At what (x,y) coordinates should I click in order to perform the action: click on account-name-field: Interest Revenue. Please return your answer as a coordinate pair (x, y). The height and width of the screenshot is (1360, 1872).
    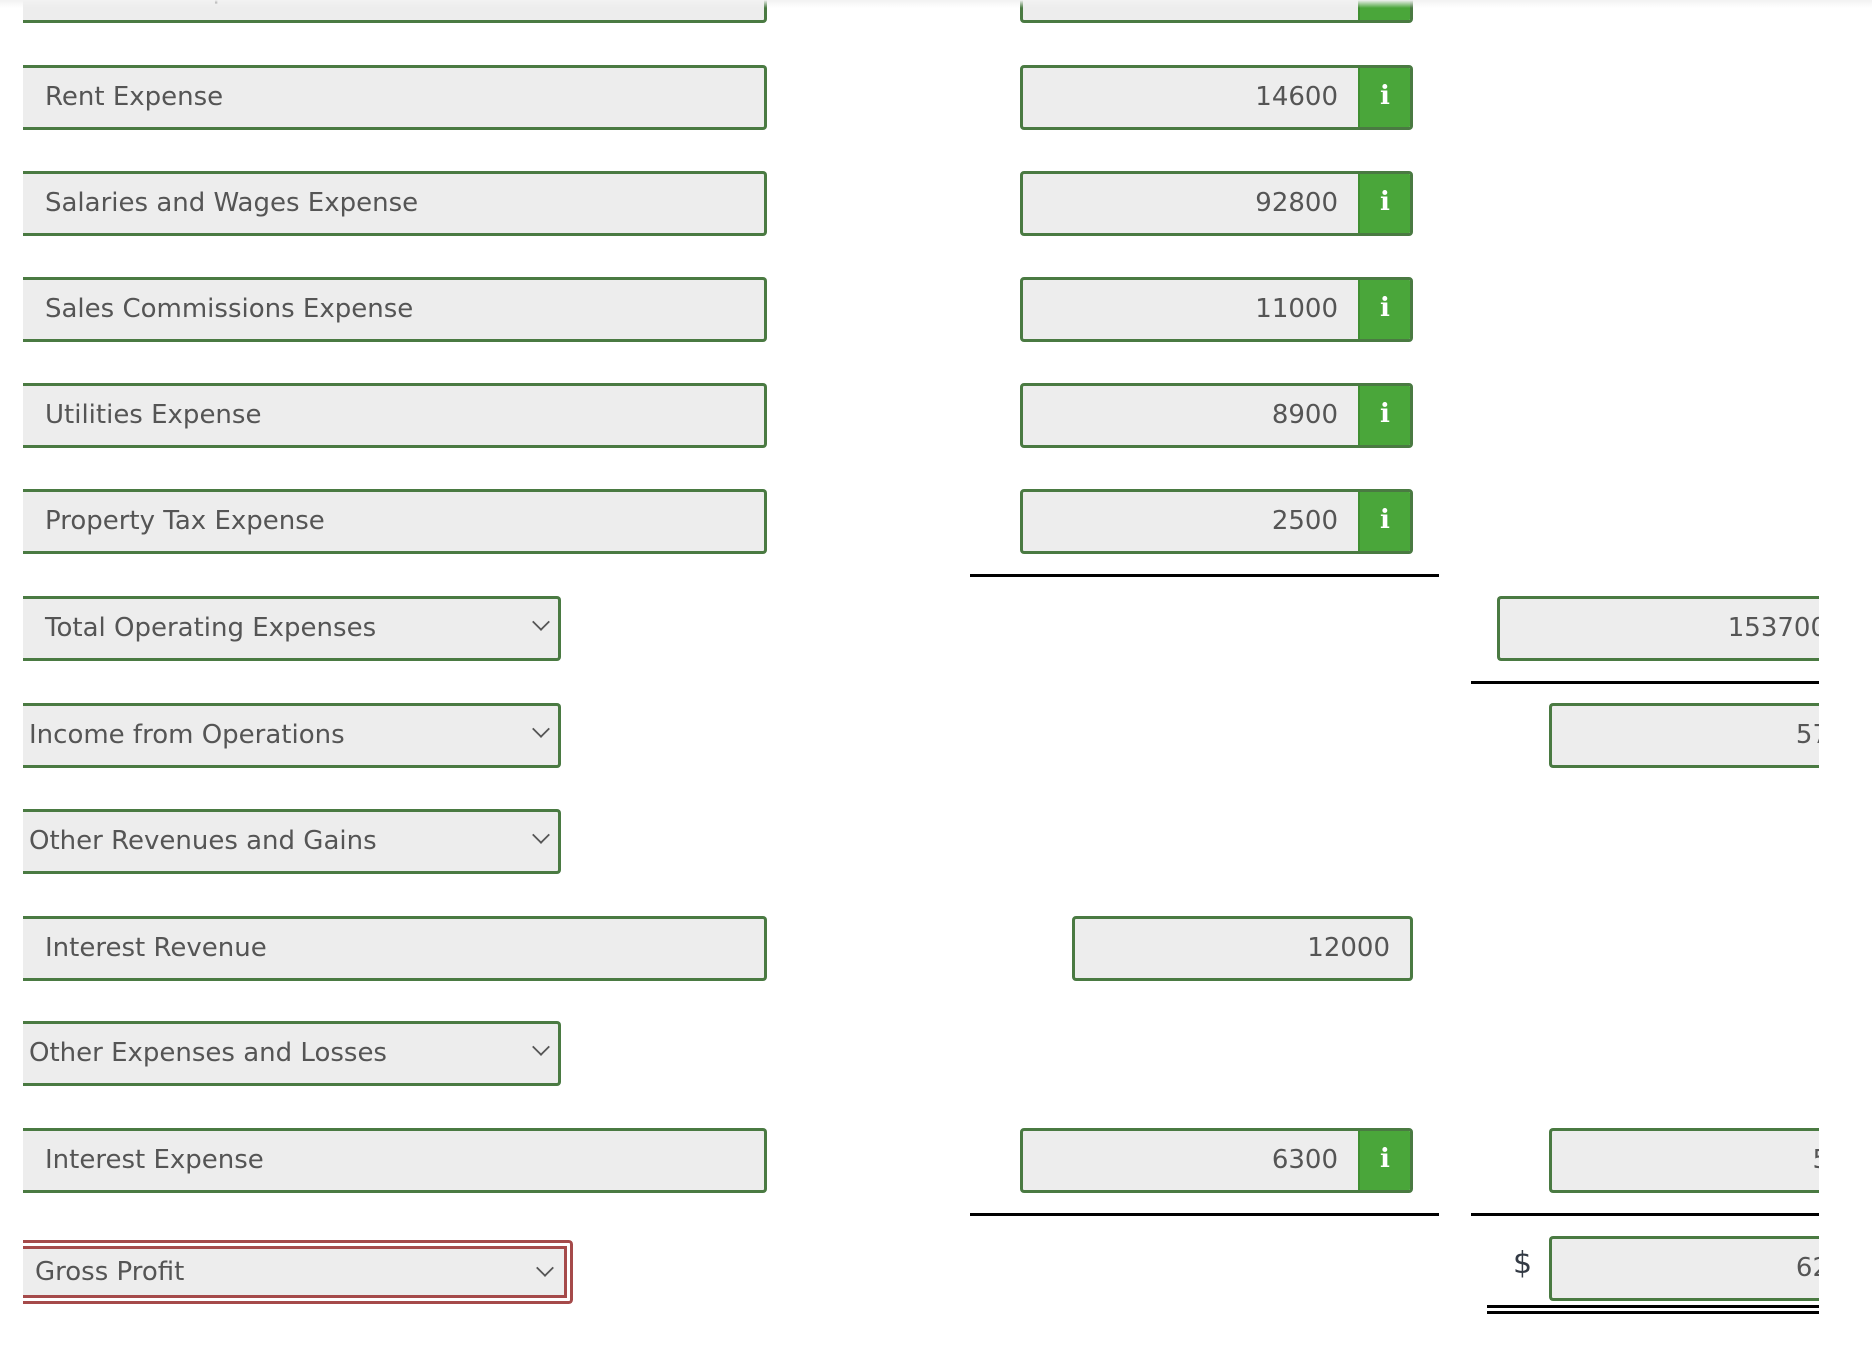
    Looking at the image, I should click on (395, 948).